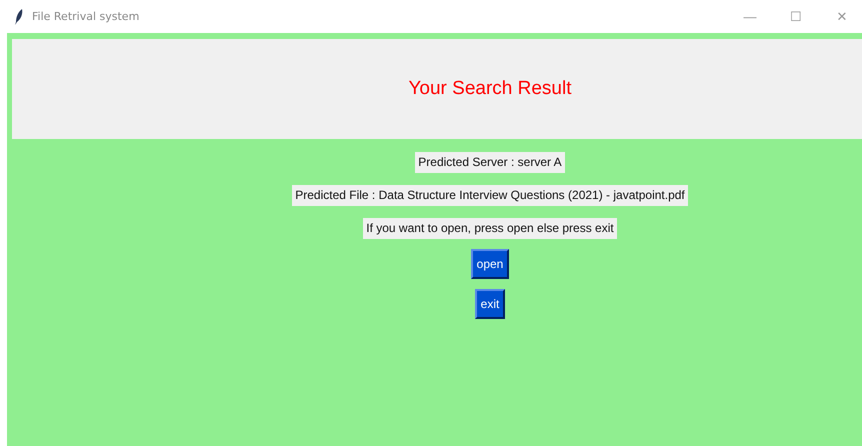  Describe the element at coordinates (490, 228) in the screenshot. I see `info-label: If you want to open, press open else press exit` at that location.